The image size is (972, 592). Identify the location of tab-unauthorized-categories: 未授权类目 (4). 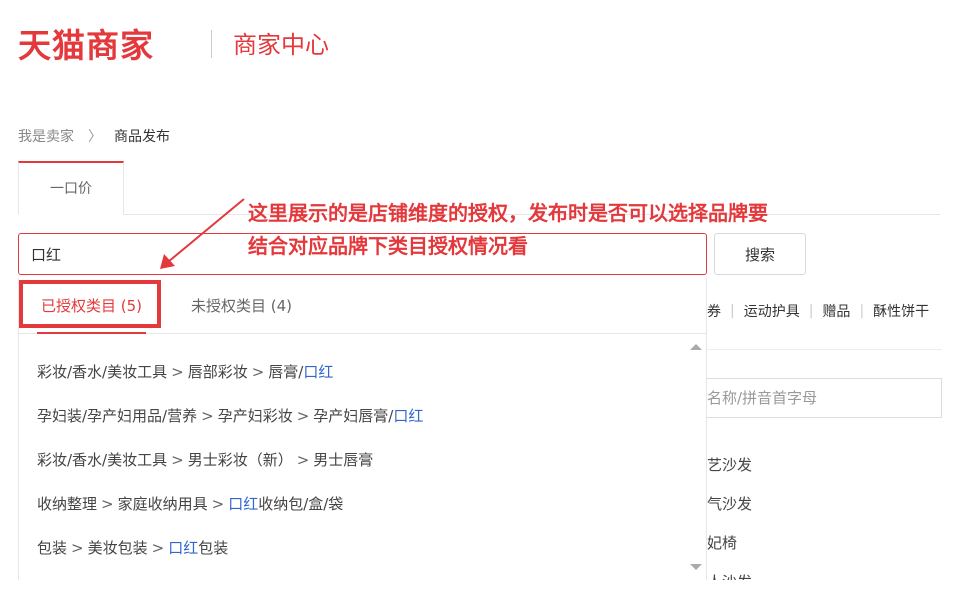
(241, 306).